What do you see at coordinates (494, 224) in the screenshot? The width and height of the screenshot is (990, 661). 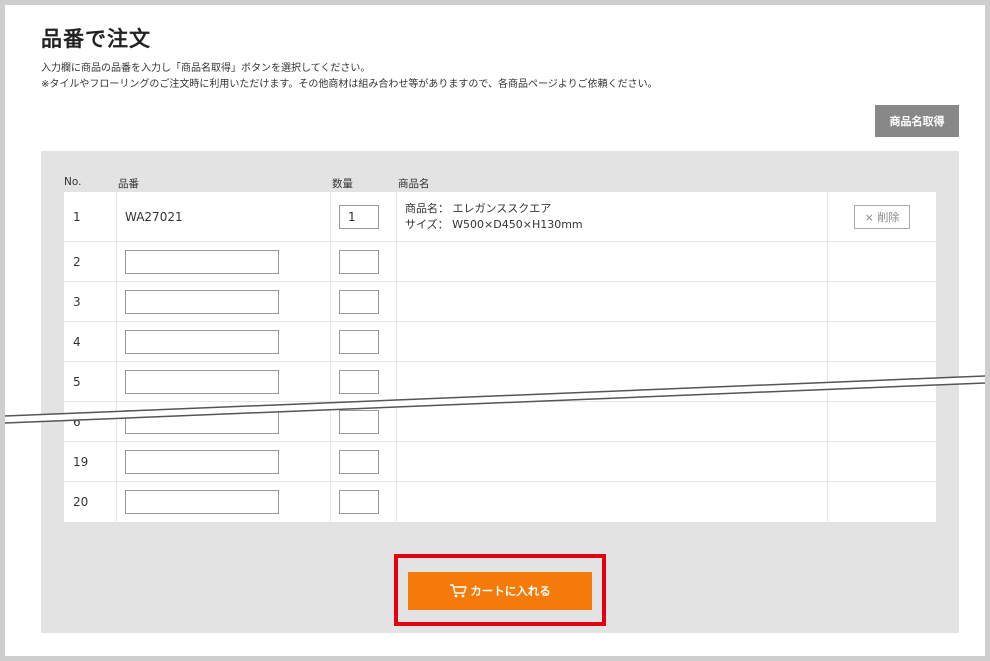 I see `product-size: サイズ： W500×D450×H130mm` at bounding box center [494, 224].